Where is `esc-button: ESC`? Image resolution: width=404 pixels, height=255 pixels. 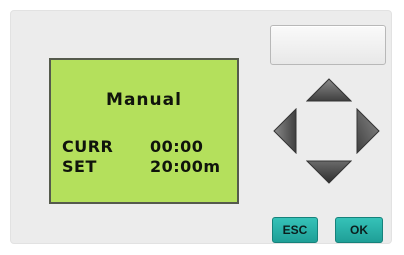
esc-button: ESC is located at coordinates (295, 230).